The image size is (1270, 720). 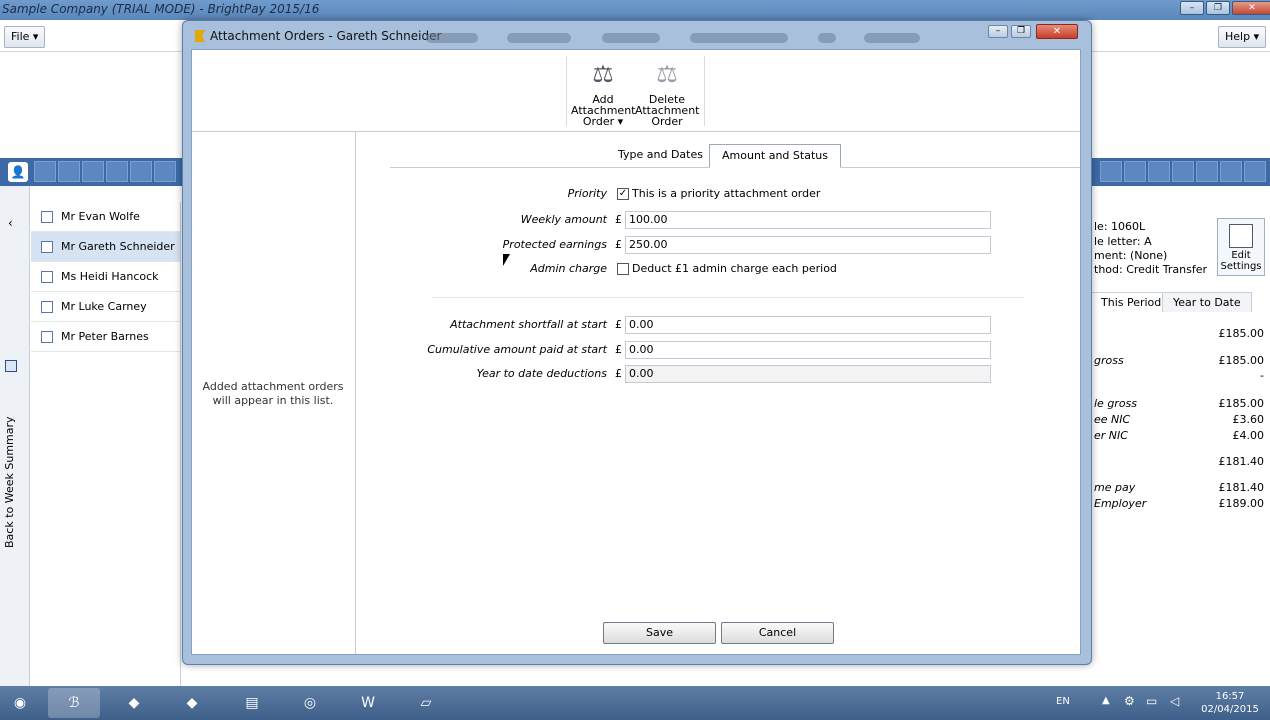 What do you see at coordinates (1241, 261) in the screenshot?
I see `edit-settings-label: Edit Settings` at bounding box center [1241, 261].